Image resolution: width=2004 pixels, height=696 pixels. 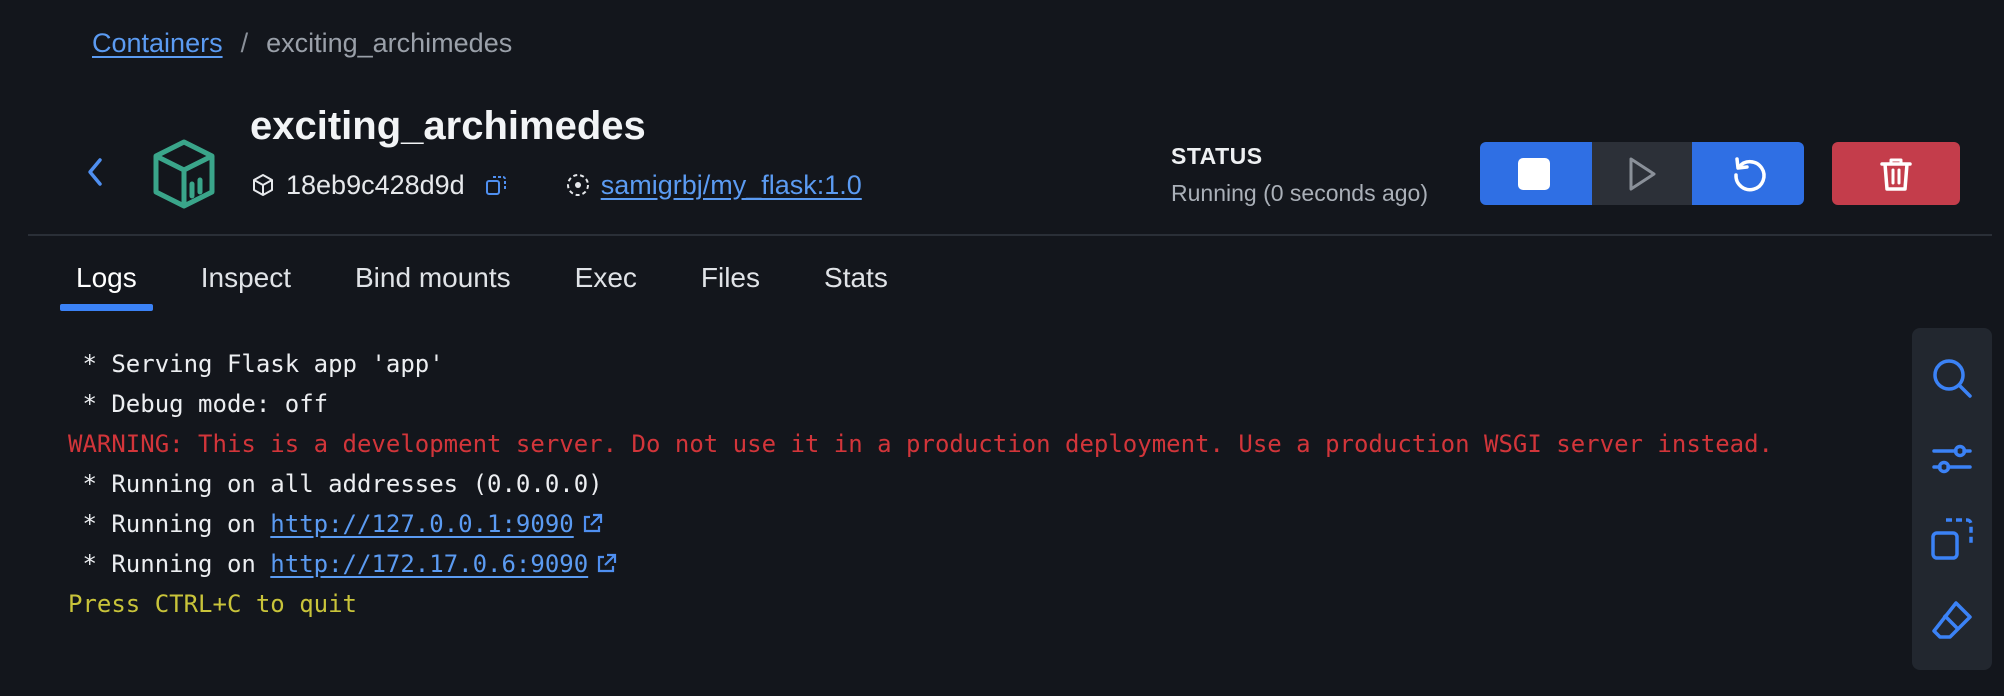 What do you see at coordinates (448, 126) in the screenshot?
I see `container-name-title: exciting_archimedes` at bounding box center [448, 126].